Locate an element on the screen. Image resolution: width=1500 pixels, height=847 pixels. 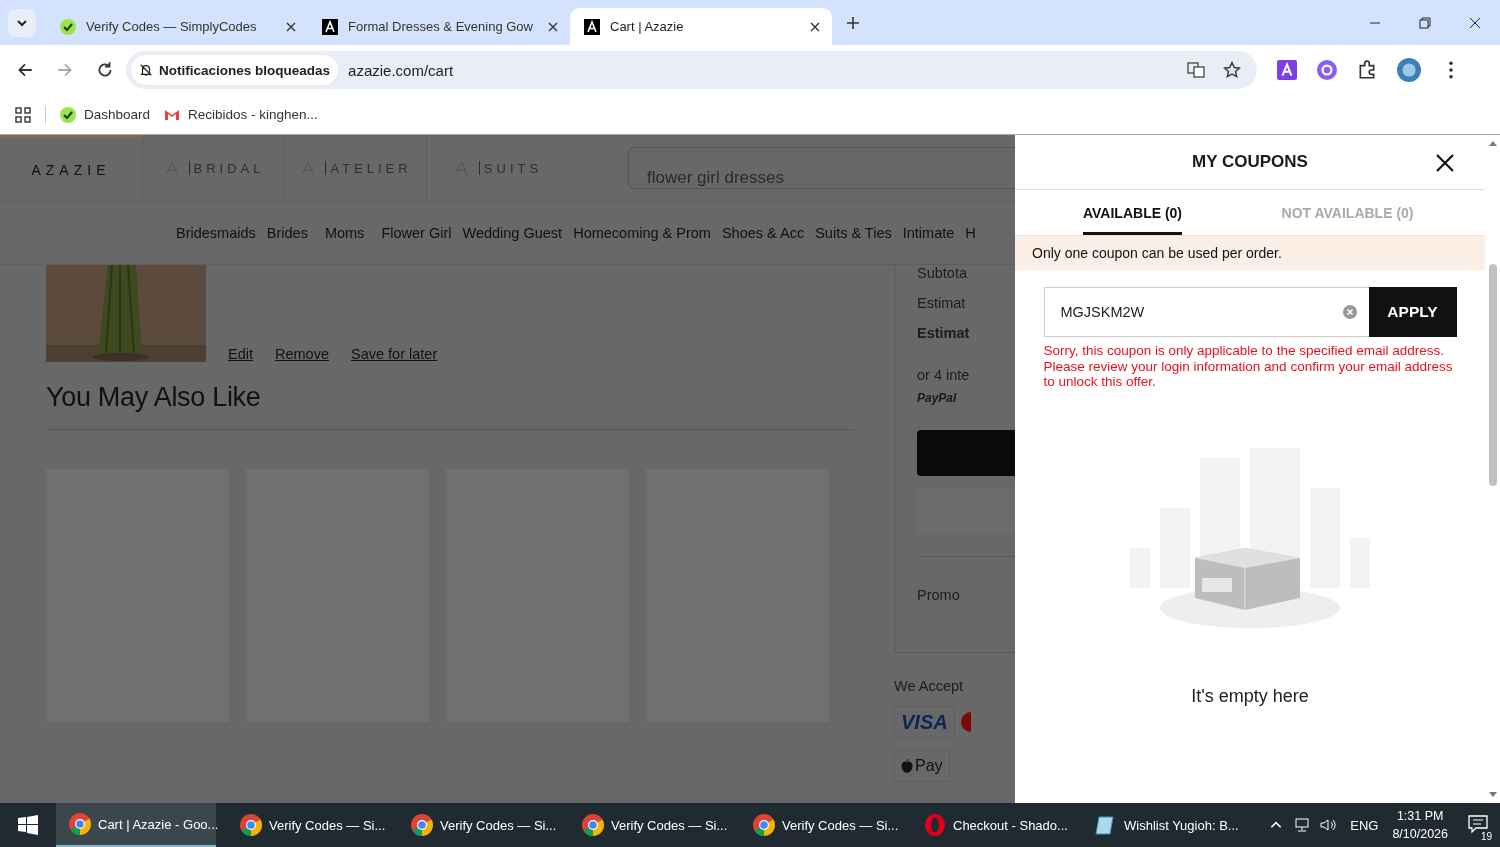
apple-icon is located at coordinates (907, 766).